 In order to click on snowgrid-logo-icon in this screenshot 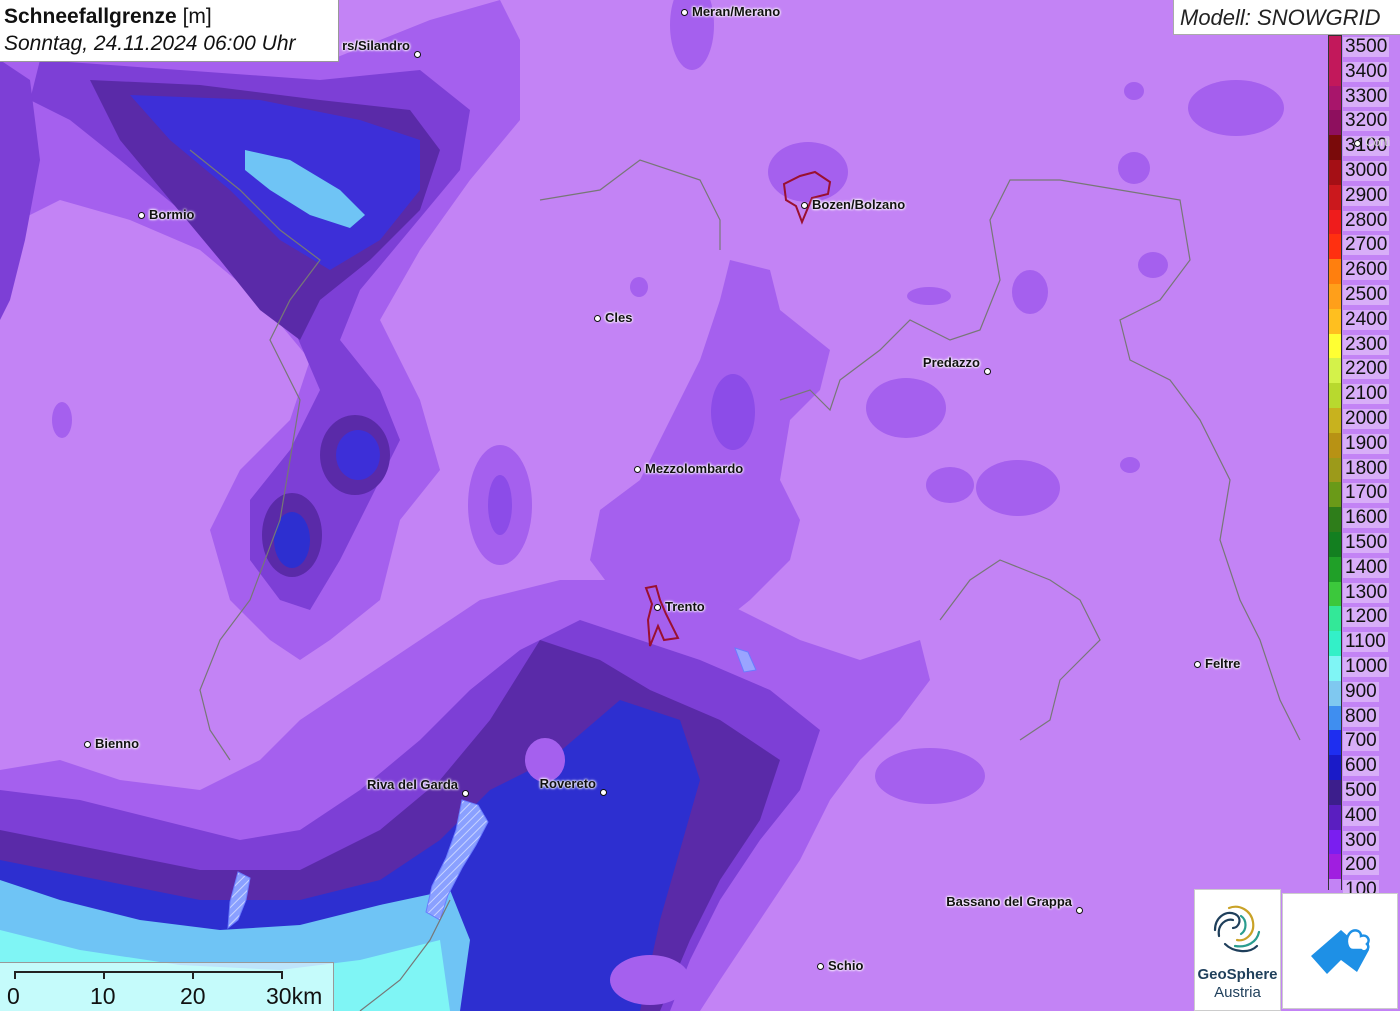, I will do `click(1340, 951)`.